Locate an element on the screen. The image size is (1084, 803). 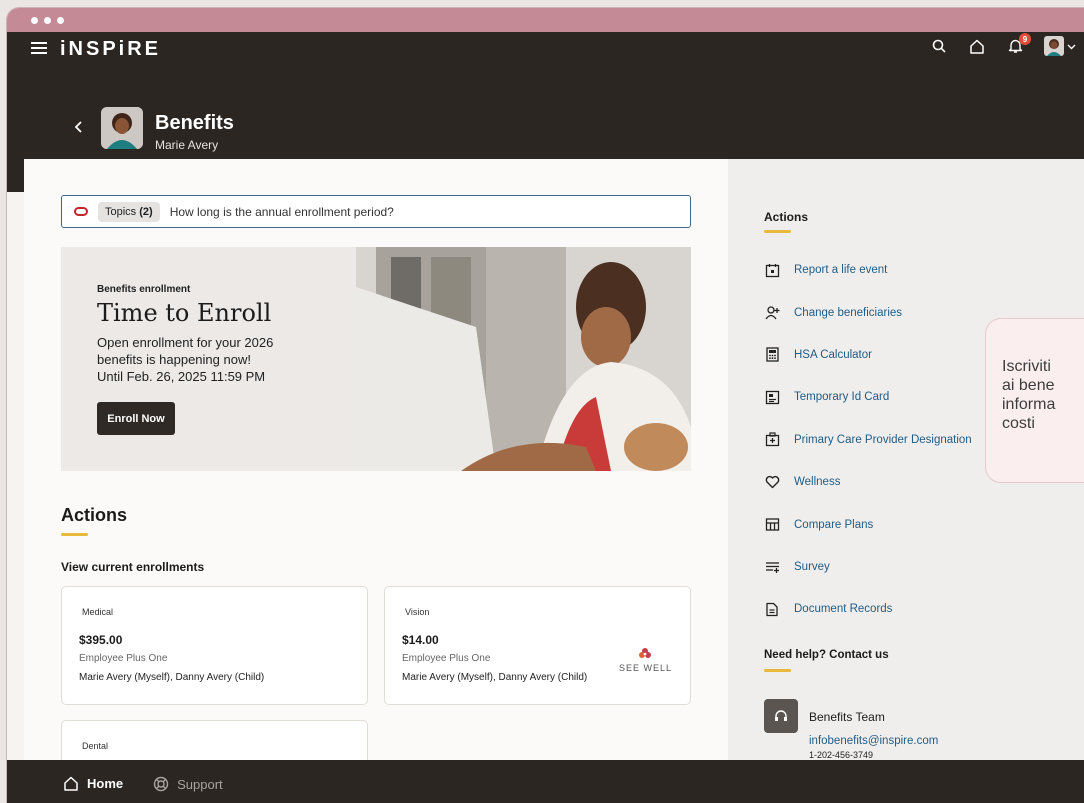
nav-support: Support is located at coordinates (188, 784).